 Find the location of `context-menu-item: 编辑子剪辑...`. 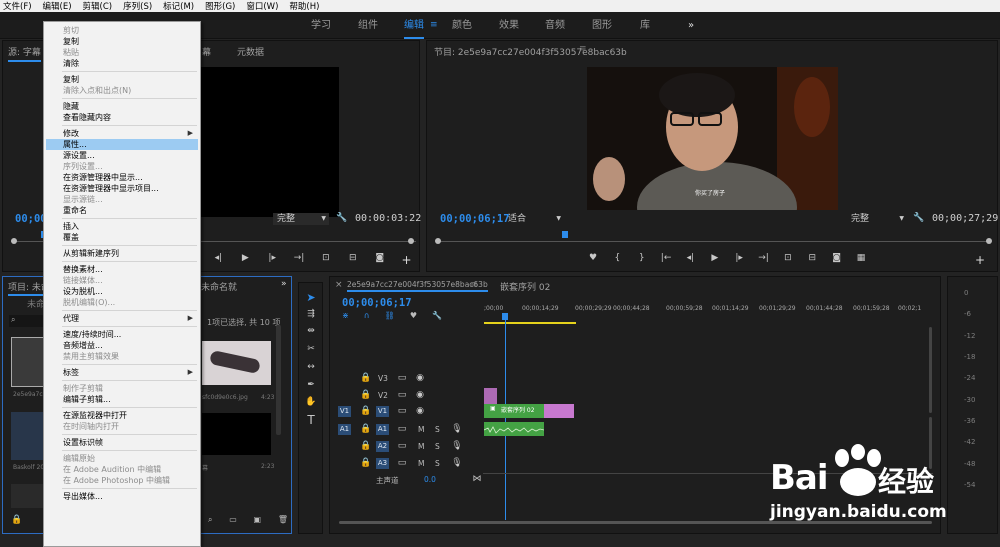

context-menu-item: 编辑子剪辑... is located at coordinates (122, 399).